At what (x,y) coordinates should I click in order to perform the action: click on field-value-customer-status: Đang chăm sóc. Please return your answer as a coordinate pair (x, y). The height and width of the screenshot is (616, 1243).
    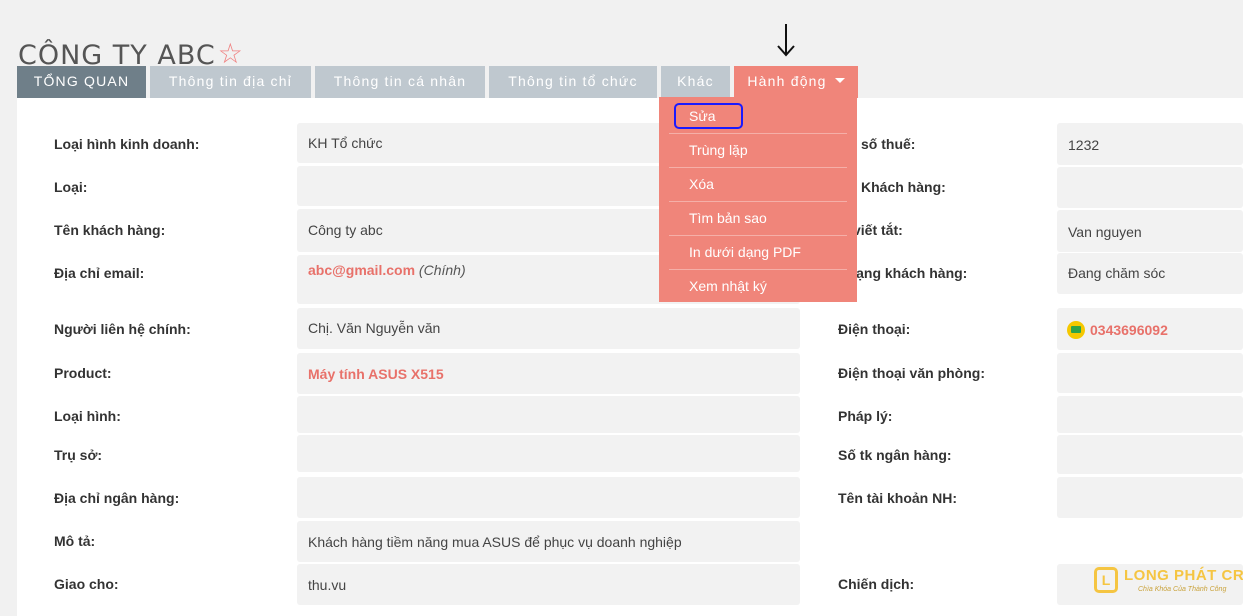
    Looking at the image, I should click on (1150, 273).